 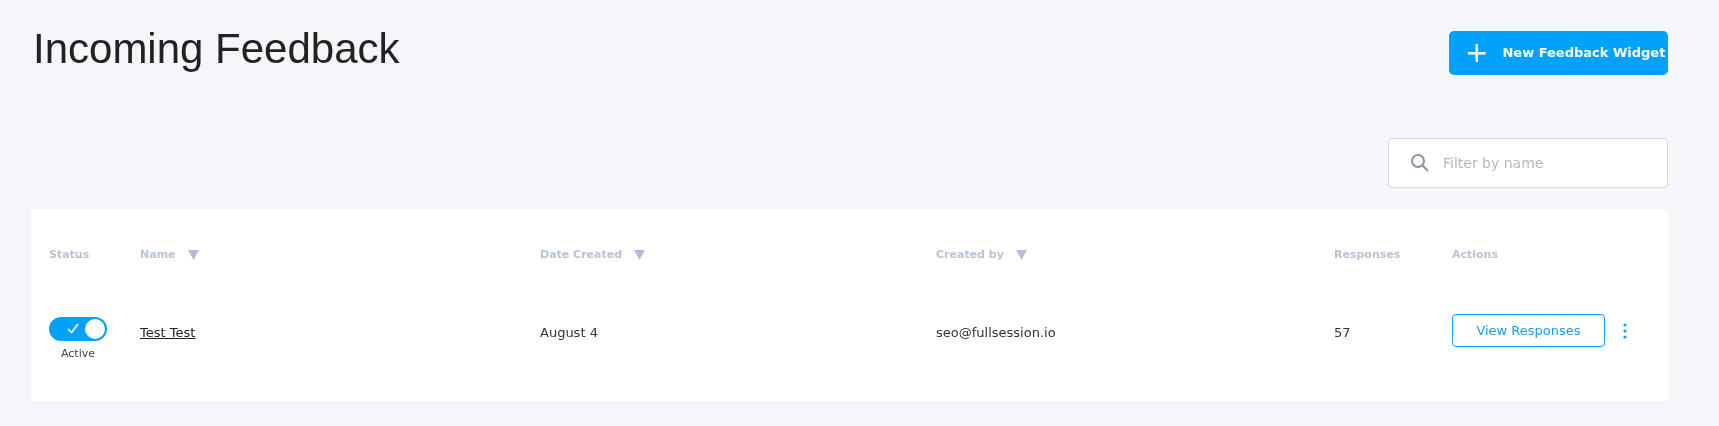 What do you see at coordinates (69, 254) in the screenshot?
I see `column-header: Status` at bounding box center [69, 254].